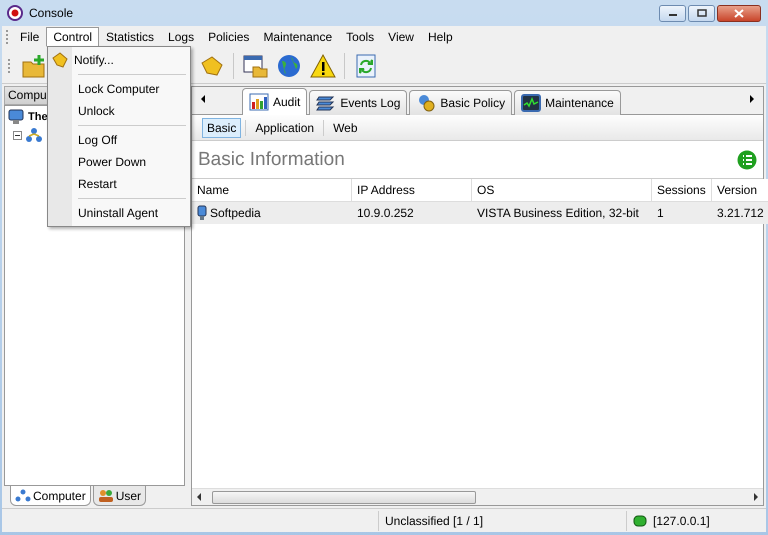 This screenshot has height=535, width=768. What do you see at coordinates (50, 496) in the screenshot?
I see `panel-tab: Computer` at bounding box center [50, 496].